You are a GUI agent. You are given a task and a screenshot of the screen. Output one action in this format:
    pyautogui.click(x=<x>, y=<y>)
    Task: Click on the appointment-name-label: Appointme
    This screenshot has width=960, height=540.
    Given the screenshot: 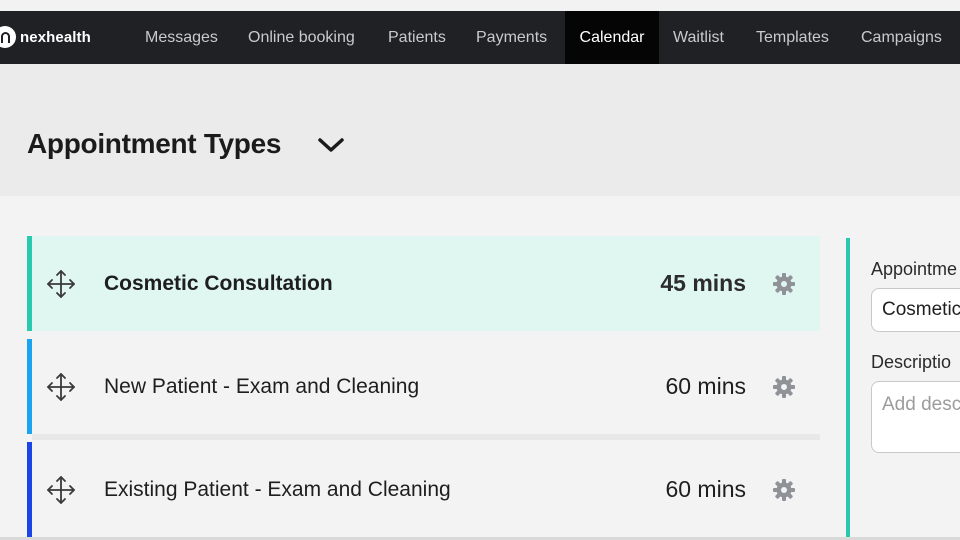 What is the action you would take?
    pyautogui.click(x=914, y=269)
    